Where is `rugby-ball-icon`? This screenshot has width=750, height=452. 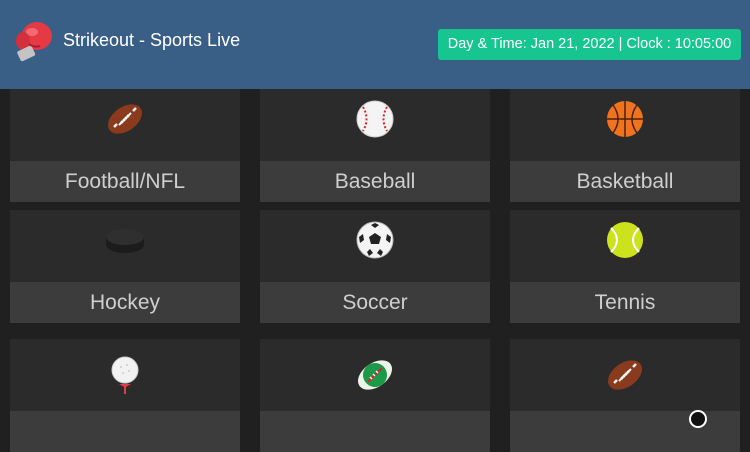 rugby-ball-icon is located at coordinates (375, 375).